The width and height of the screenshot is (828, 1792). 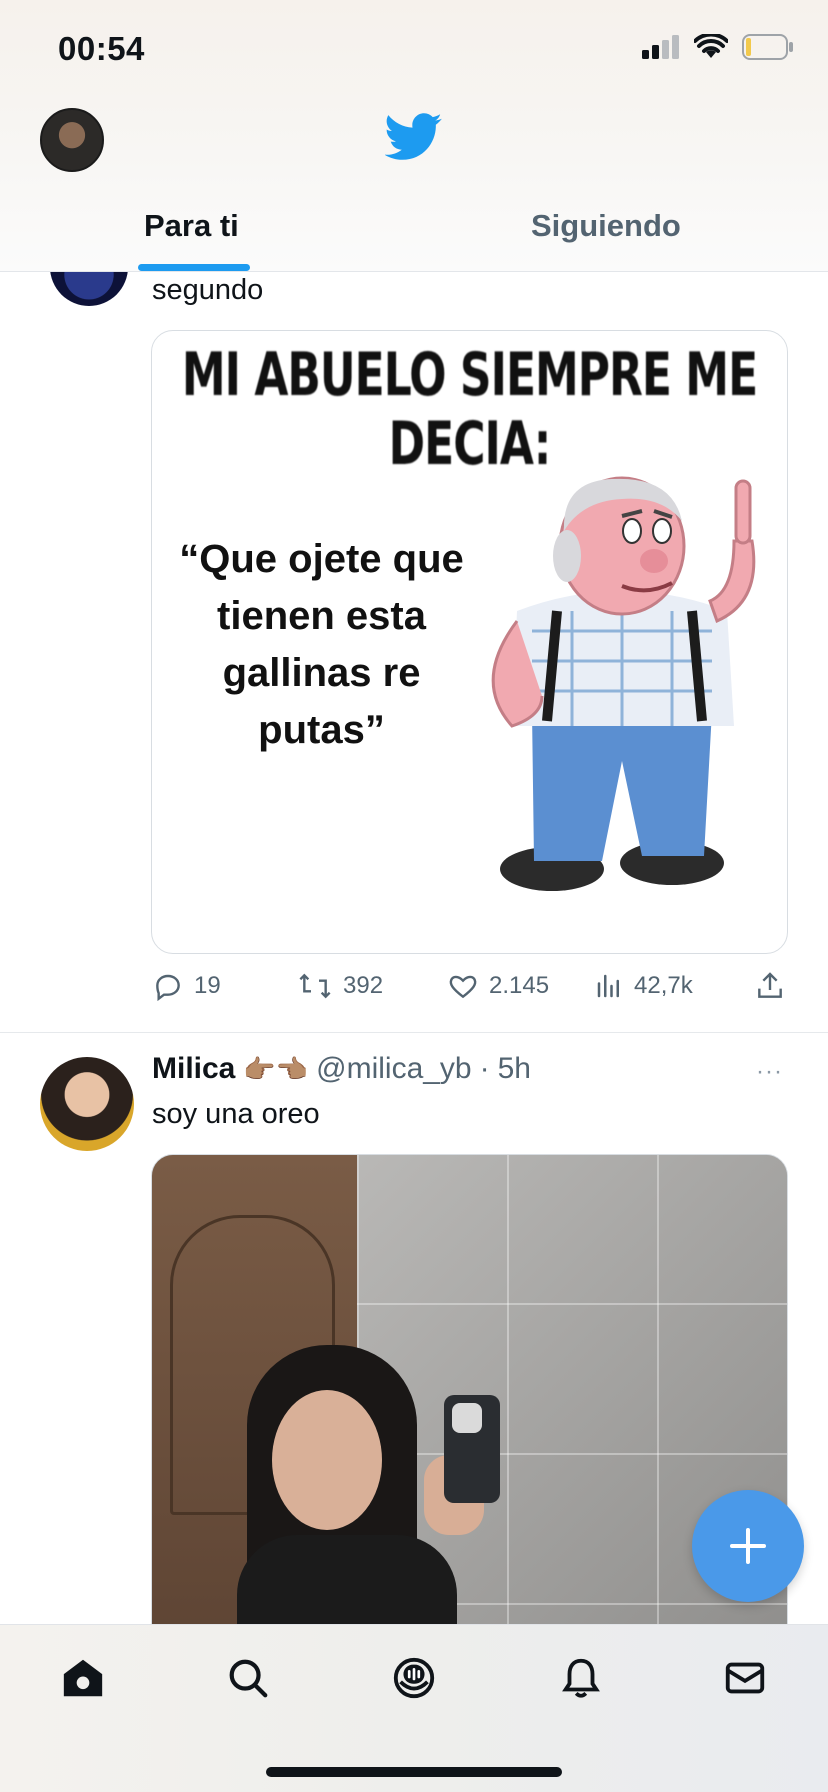 I want to click on reply-button: 19, so click(x=186, y=986).